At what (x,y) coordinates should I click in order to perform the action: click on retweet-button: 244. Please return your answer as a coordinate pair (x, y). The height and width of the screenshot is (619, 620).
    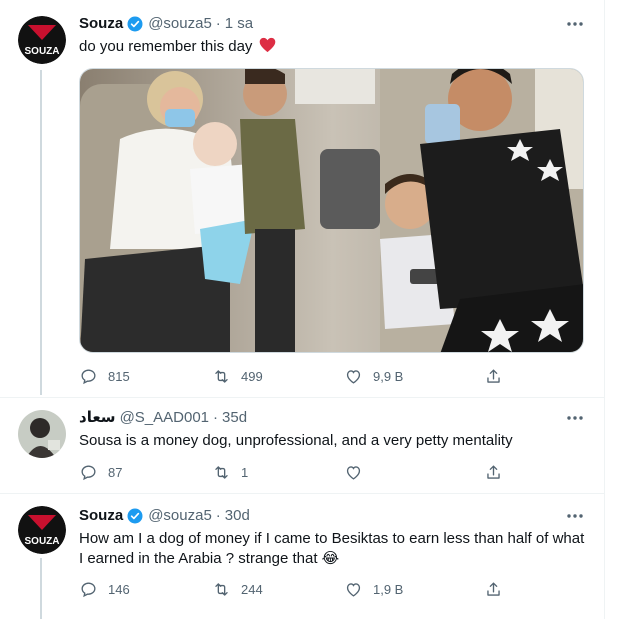
    Looking at the image, I should click on (237, 589).